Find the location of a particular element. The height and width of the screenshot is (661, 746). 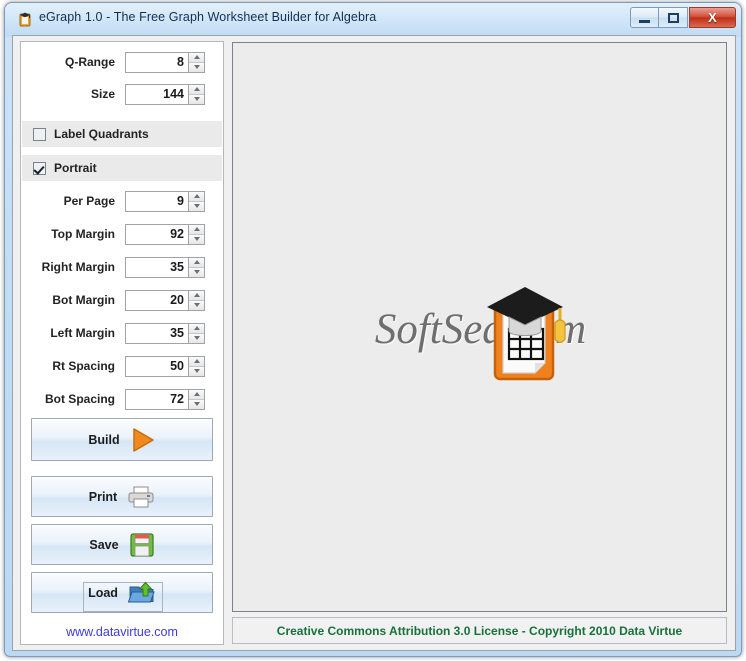

build-button: Build is located at coordinates (122, 439).